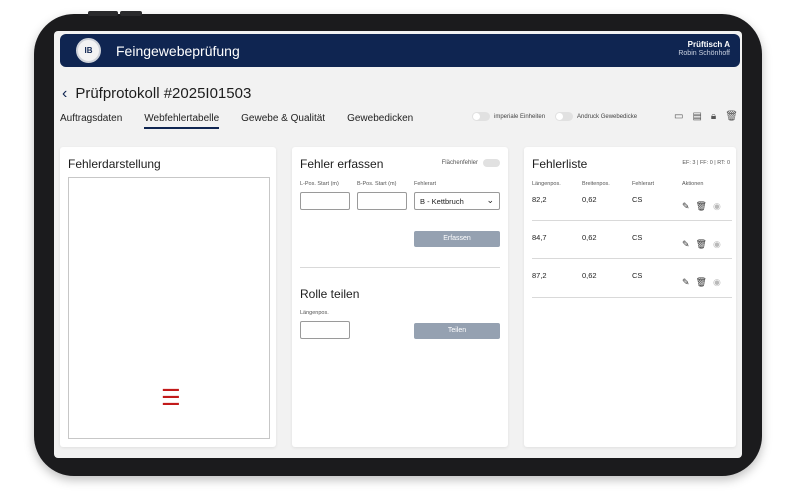 The width and height of the screenshot is (800, 500). What do you see at coordinates (491, 163) in the screenshot?
I see `surface-defect-toggle` at bounding box center [491, 163].